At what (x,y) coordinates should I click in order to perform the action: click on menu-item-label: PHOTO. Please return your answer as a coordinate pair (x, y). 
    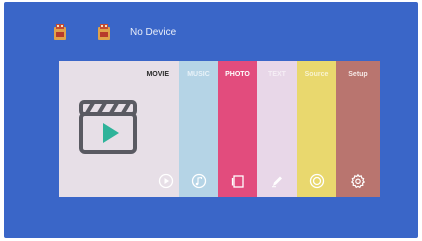
    Looking at the image, I should click on (237, 74).